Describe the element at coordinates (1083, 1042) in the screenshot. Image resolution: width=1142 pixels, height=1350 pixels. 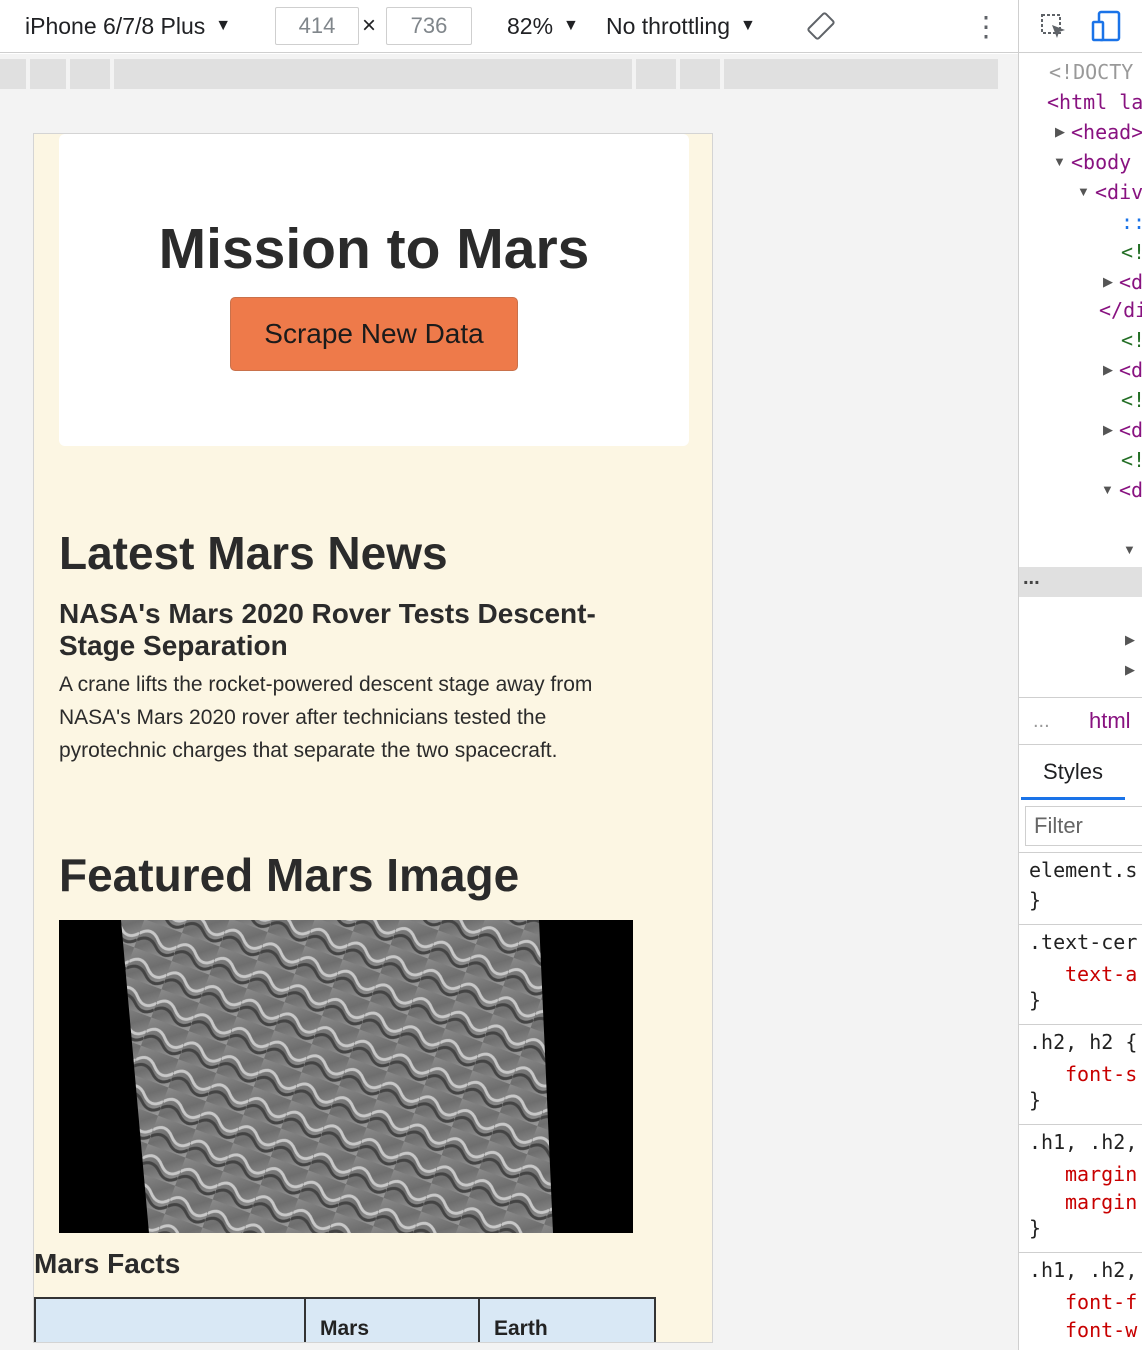
I see `css-selector: .h2, h2 {` at that location.